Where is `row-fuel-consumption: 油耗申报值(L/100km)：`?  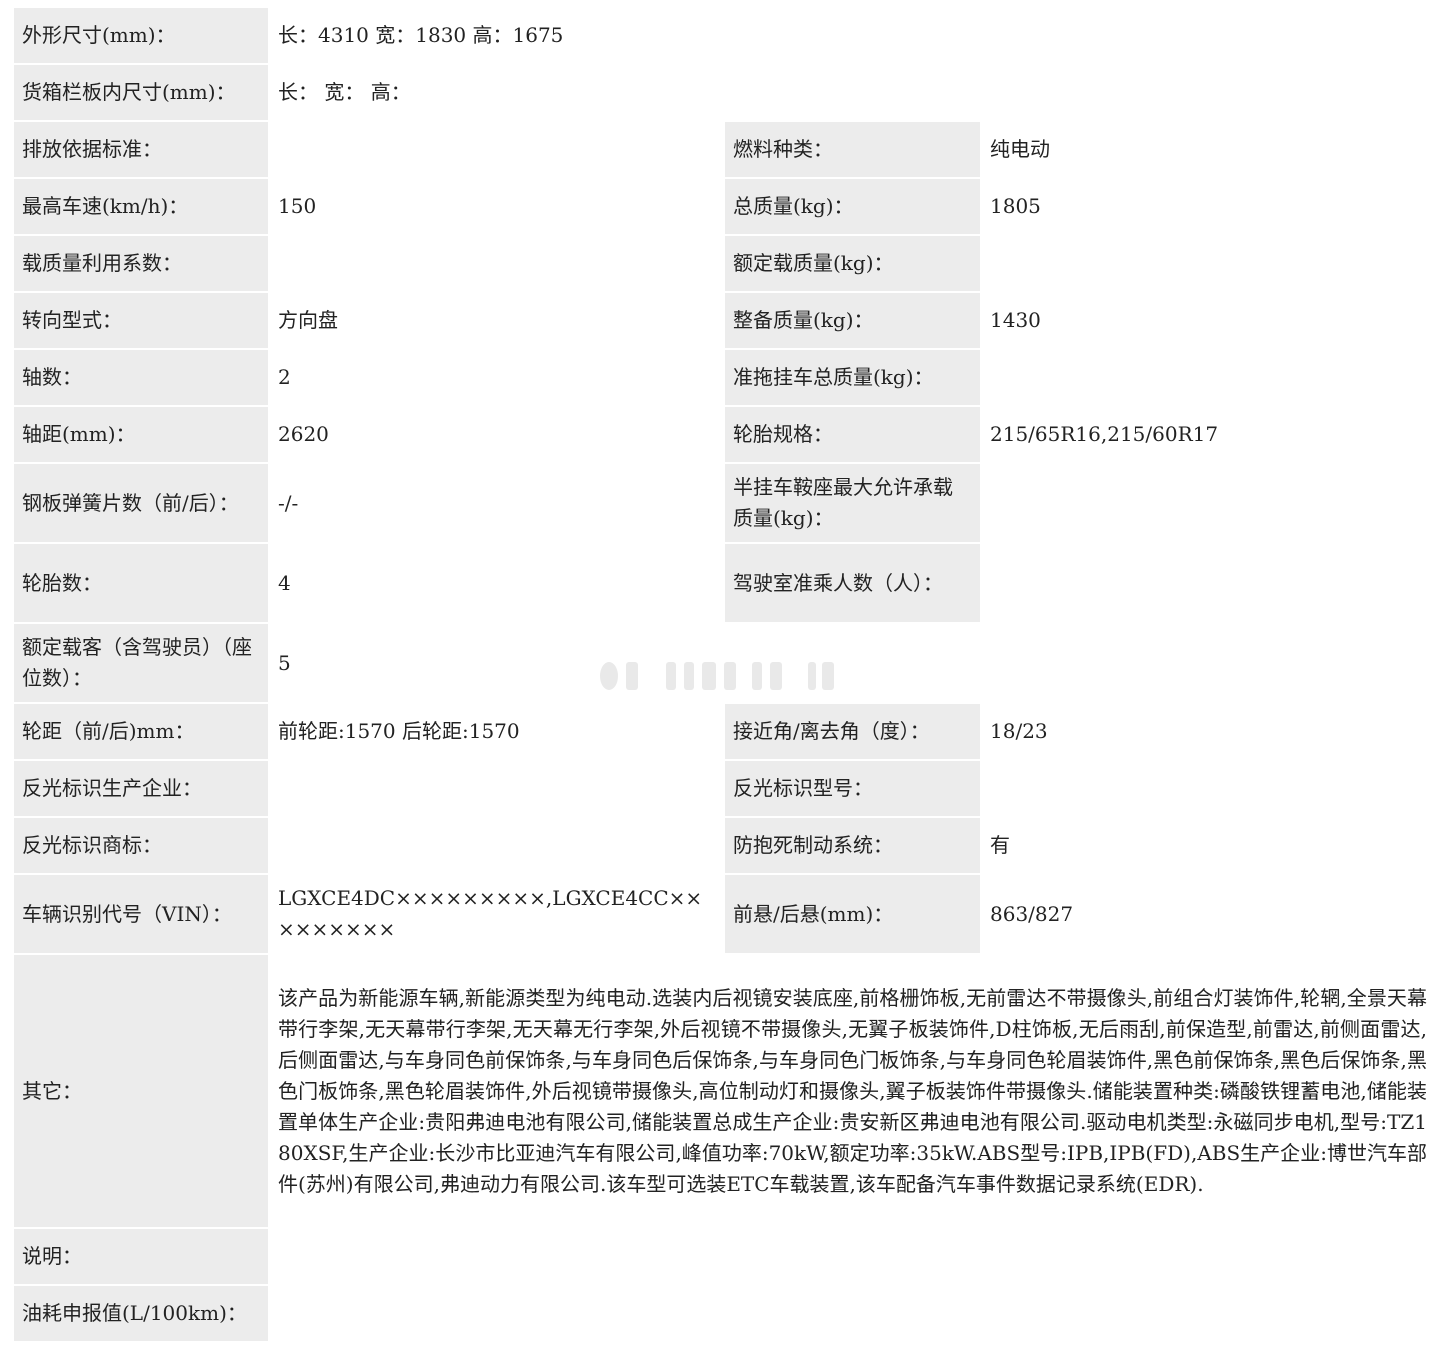 row-fuel-consumption: 油耗申报值(L/100km)： is located at coordinates (724, 1313).